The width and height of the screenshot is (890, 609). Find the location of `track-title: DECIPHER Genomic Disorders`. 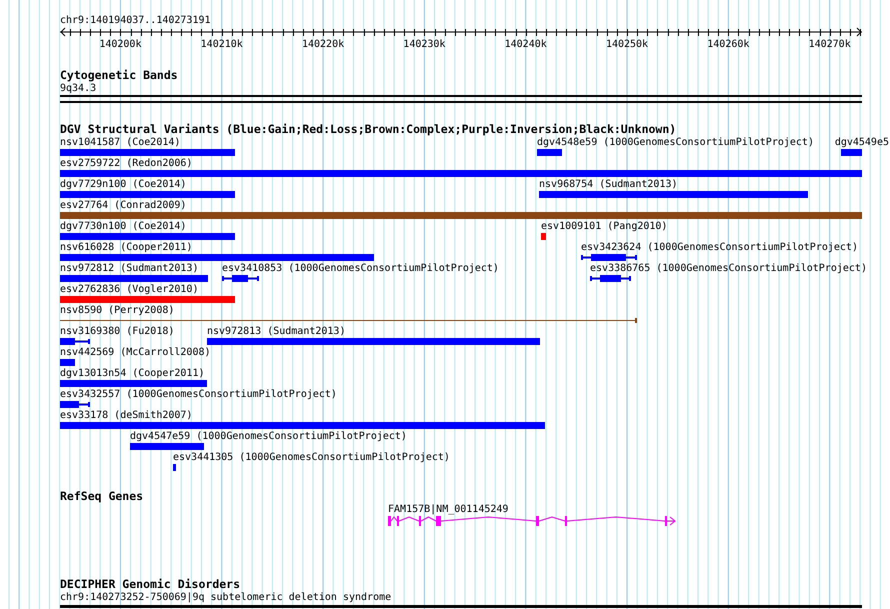

track-title: DECIPHER Genomic Disorders is located at coordinates (150, 584).